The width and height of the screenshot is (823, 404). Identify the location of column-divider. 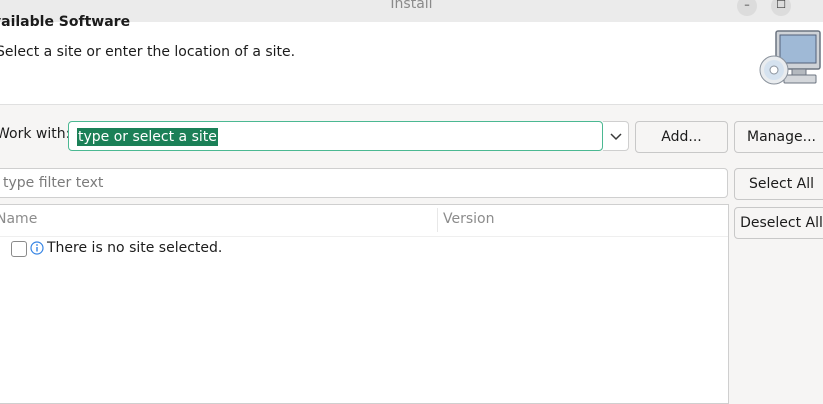
(437, 220).